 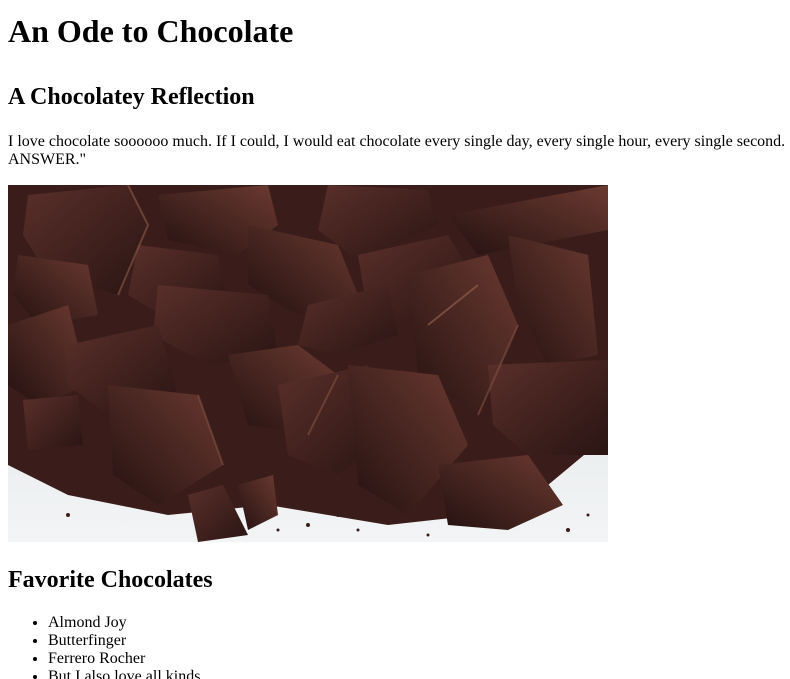 What do you see at coordinates (419, 673) in the screenshot?
I see `list-item: But I also love all kinds.` at bounding box center [419, 673].